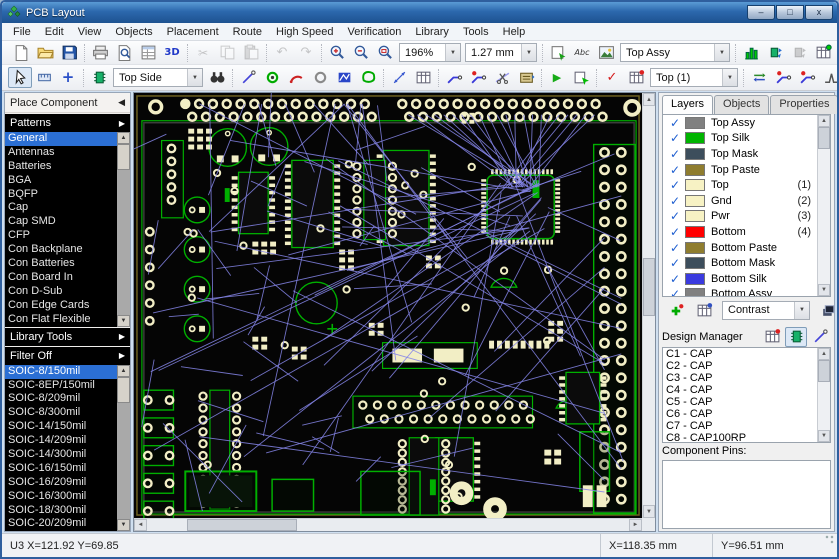 This screenshot has height=559, width=839. I want to click on save-file-button, so click(69, 52).